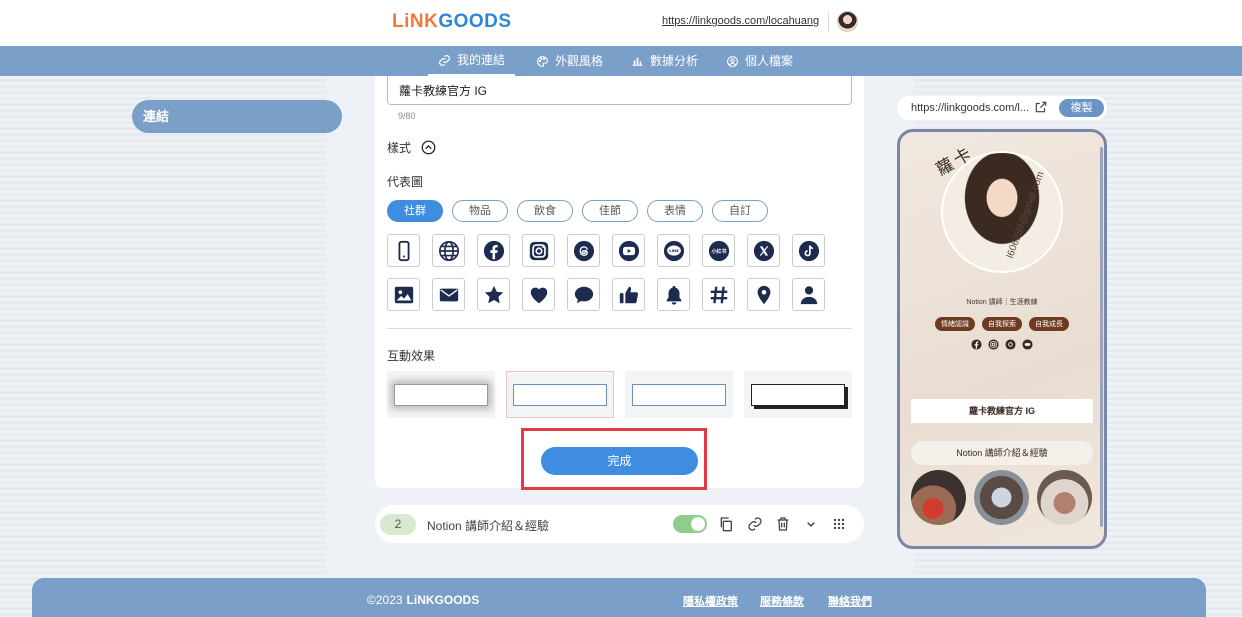 This screenshot has height=617, width=1242. Describe the element at coordinates (673, 250) in the screenshot. I see `icon-option-line: LINE` at that location.